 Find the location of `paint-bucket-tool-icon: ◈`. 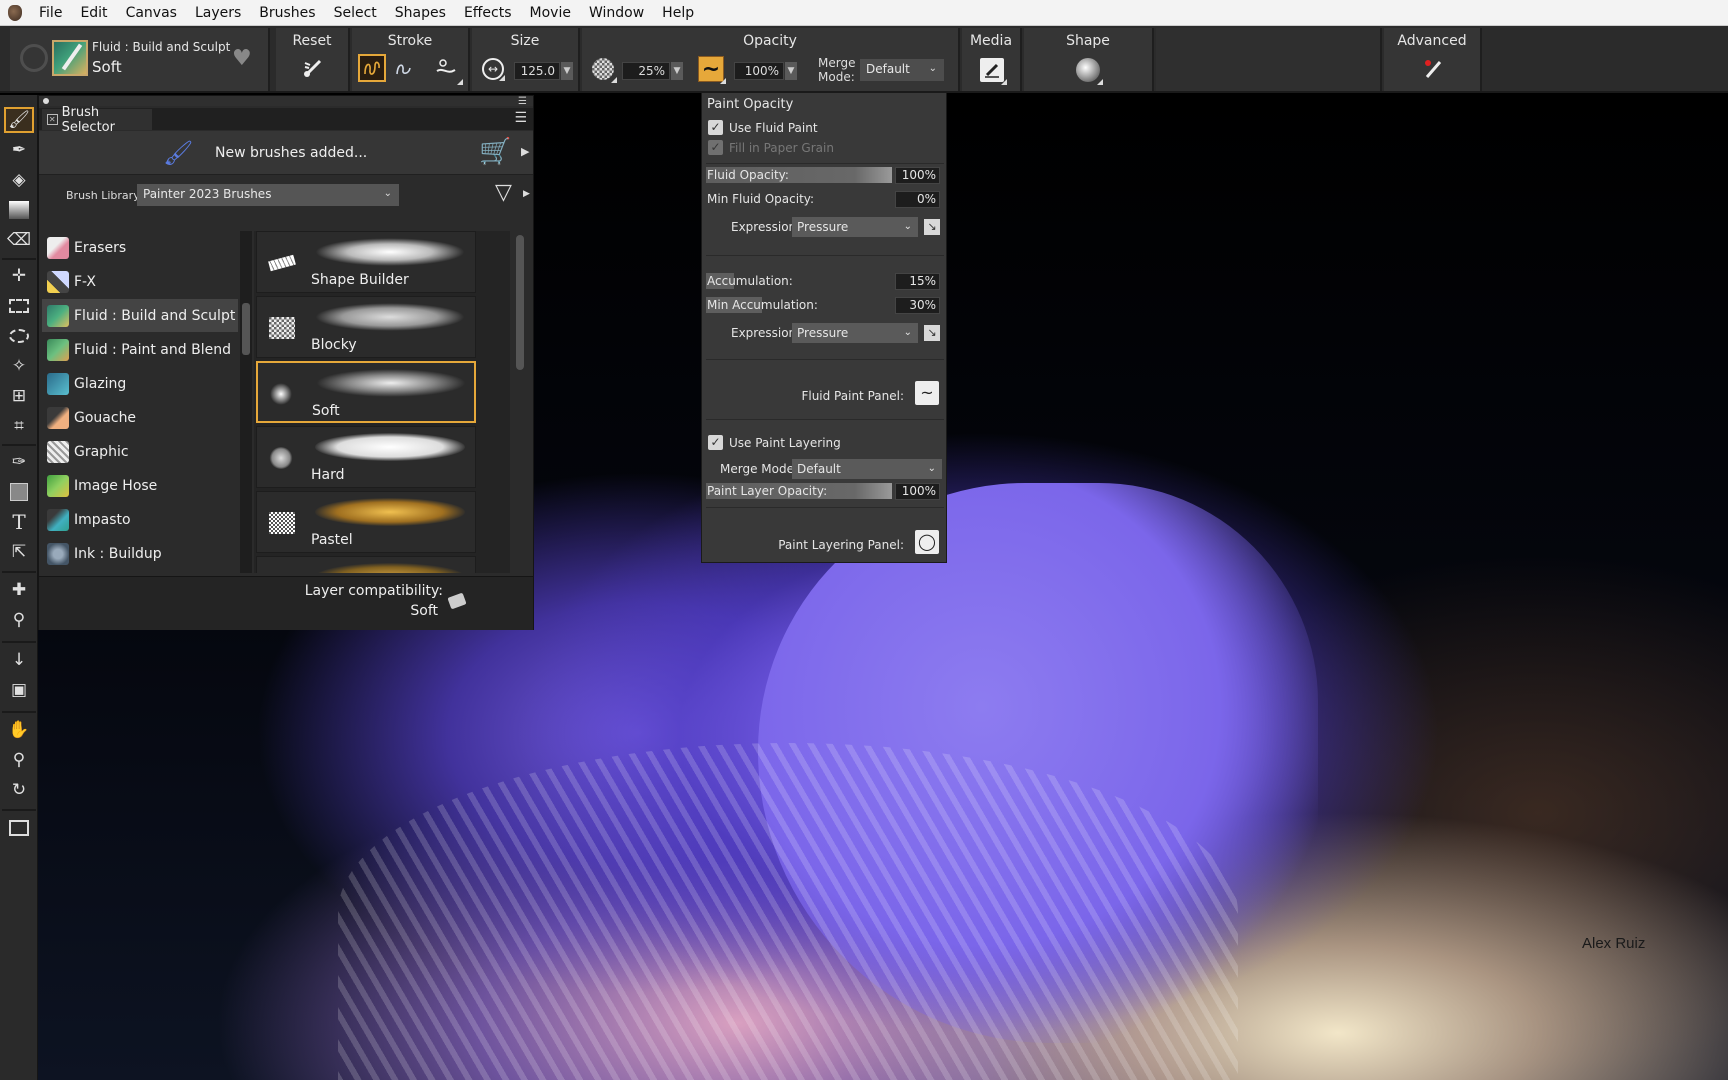

paint-bucket-tool-icon: ◈ is located at coordinates (19, 180).